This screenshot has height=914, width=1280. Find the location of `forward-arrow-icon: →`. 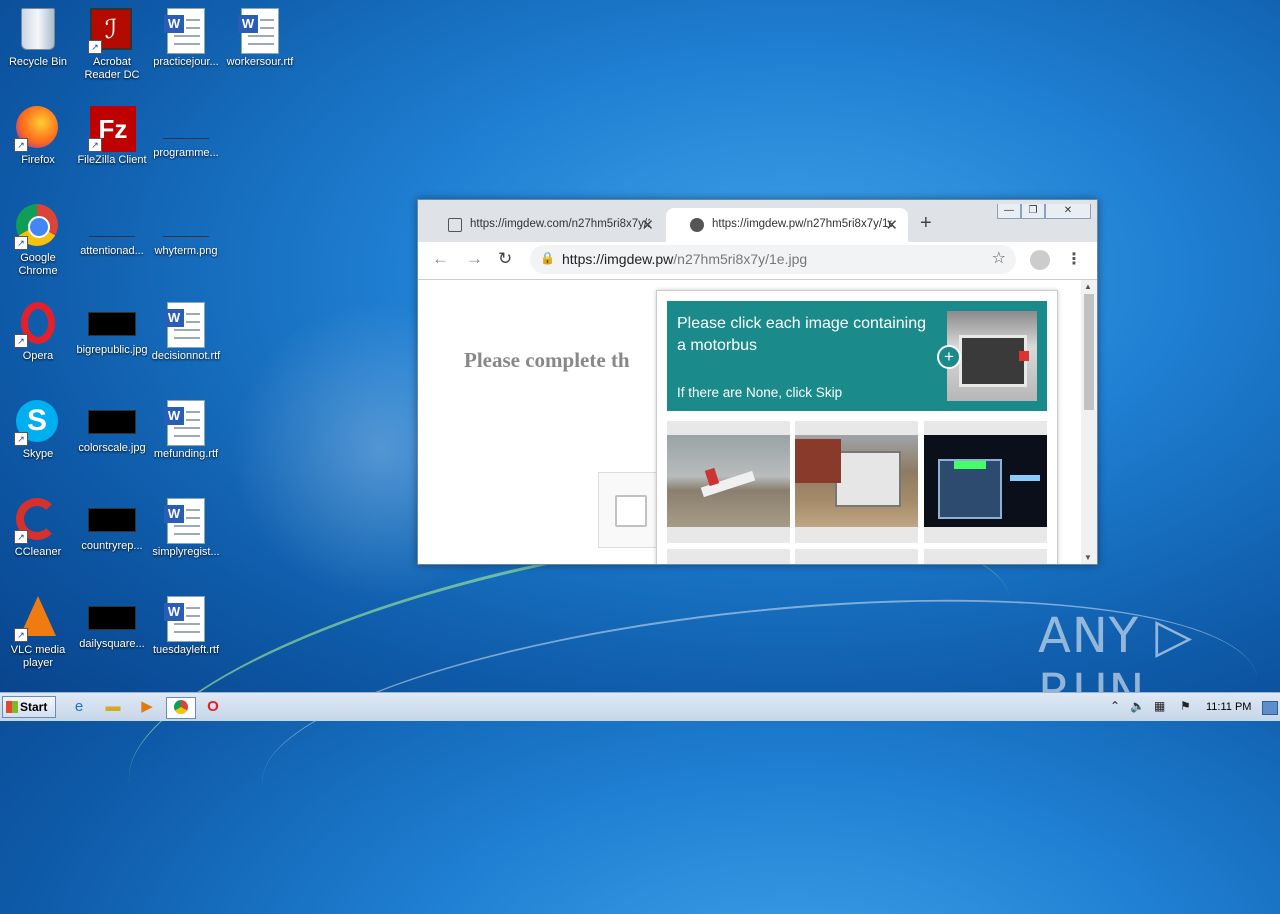

forward-arrow-icon: → is located at coordinates (474, 259).